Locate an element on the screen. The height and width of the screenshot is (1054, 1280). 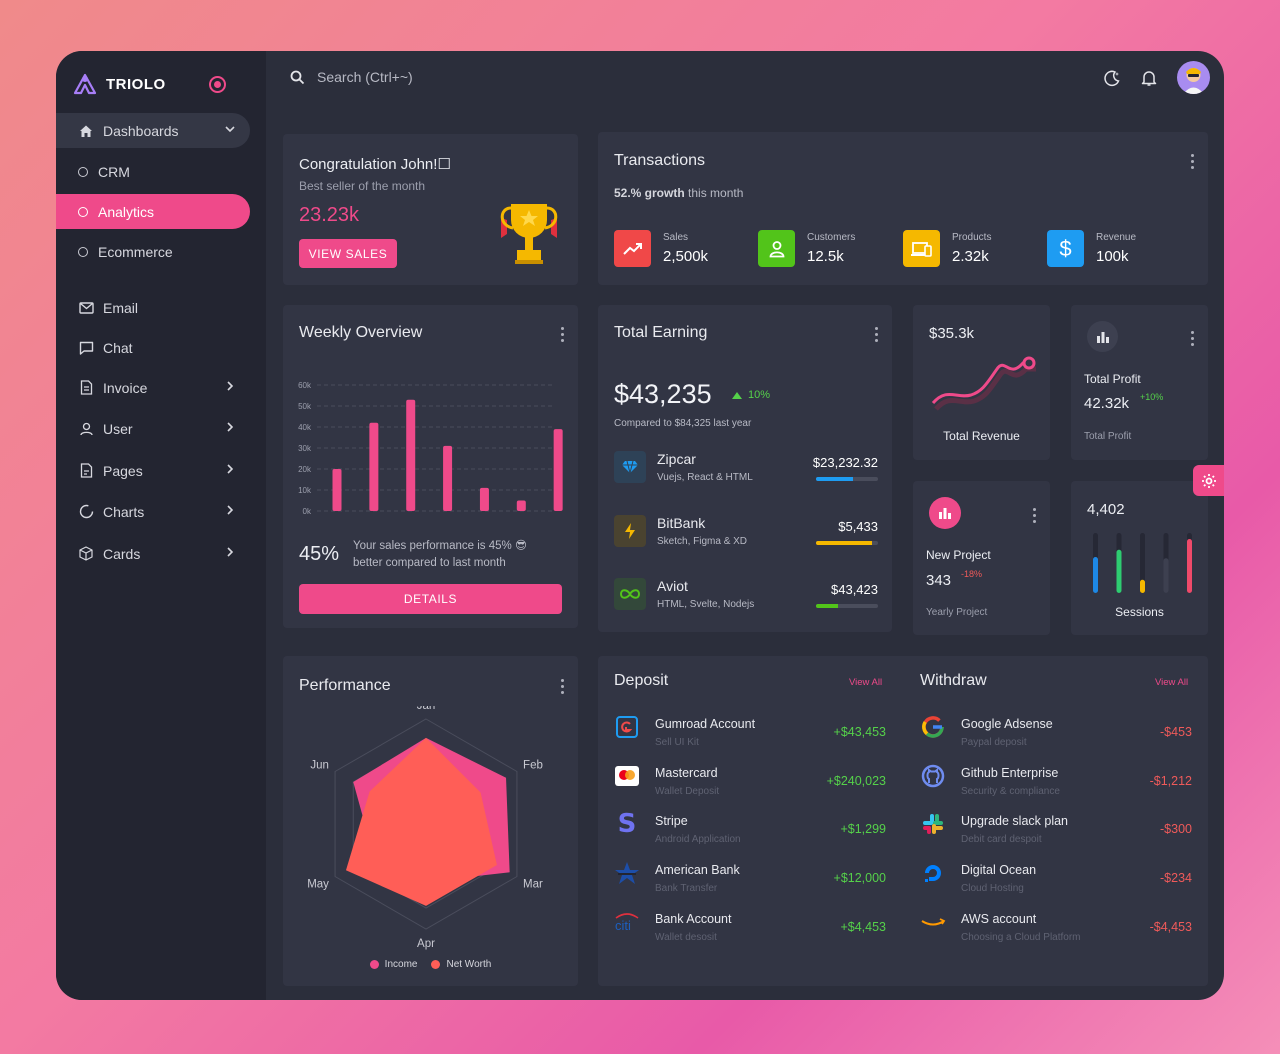
earning-row-zipcar: Zipcar Vuejs, React & HTML $23,232.32 is located at coordinates (746, 469).